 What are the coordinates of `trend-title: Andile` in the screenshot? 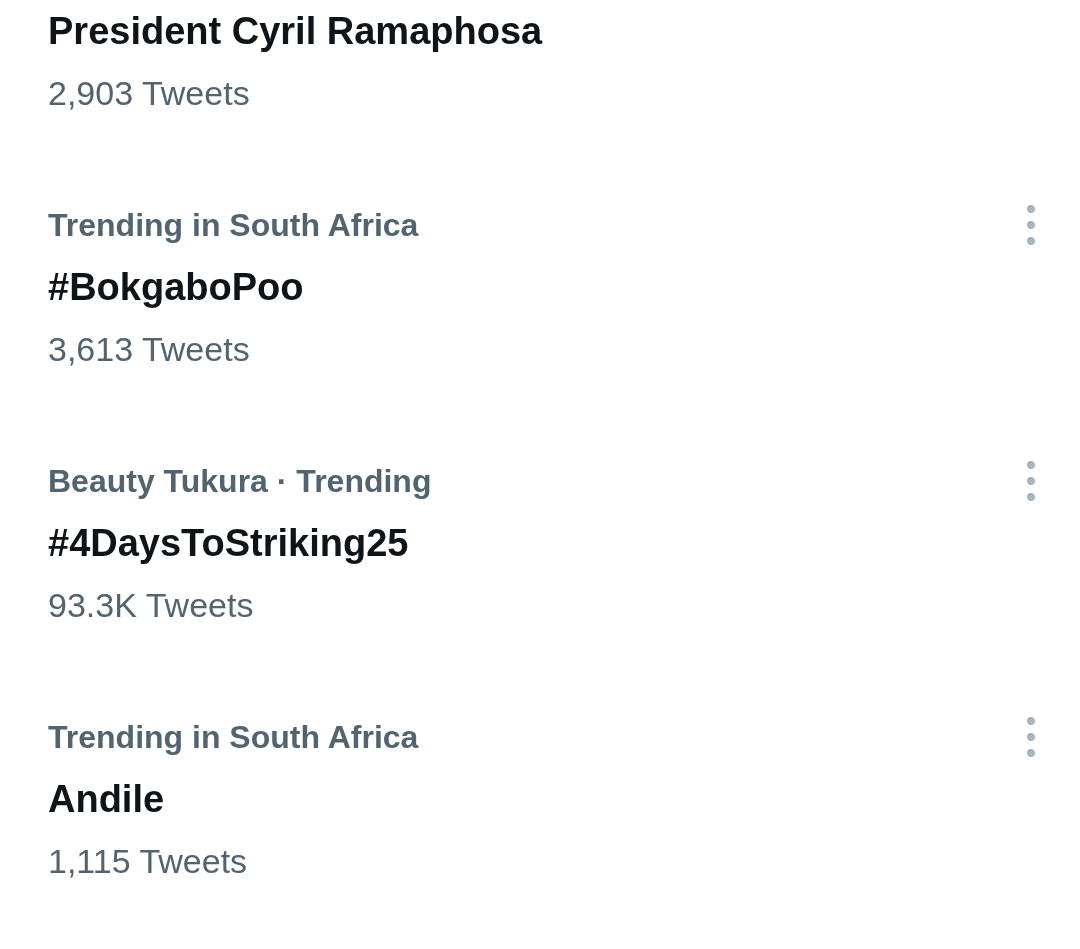 It's located at (540, 799).